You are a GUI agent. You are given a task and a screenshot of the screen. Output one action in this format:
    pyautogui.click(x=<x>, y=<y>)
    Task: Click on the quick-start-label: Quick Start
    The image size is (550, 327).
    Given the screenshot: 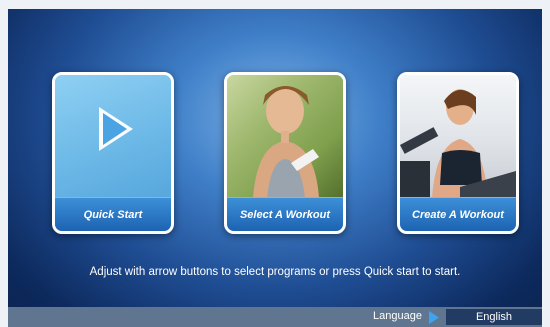 What is the action you would take?
    pyautogui.click(x=113, y=214)
    